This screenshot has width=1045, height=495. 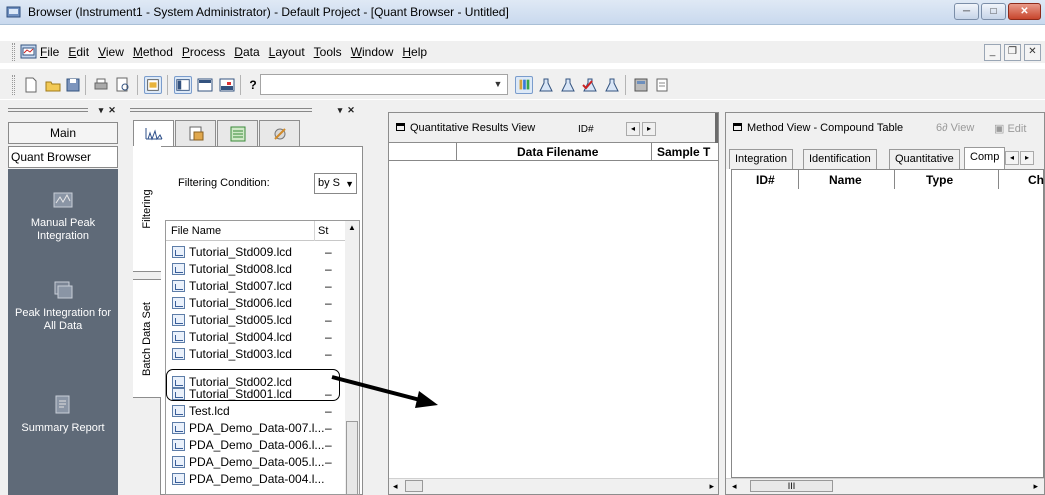 I want to click on save-icon, so click(x=73, y=85).